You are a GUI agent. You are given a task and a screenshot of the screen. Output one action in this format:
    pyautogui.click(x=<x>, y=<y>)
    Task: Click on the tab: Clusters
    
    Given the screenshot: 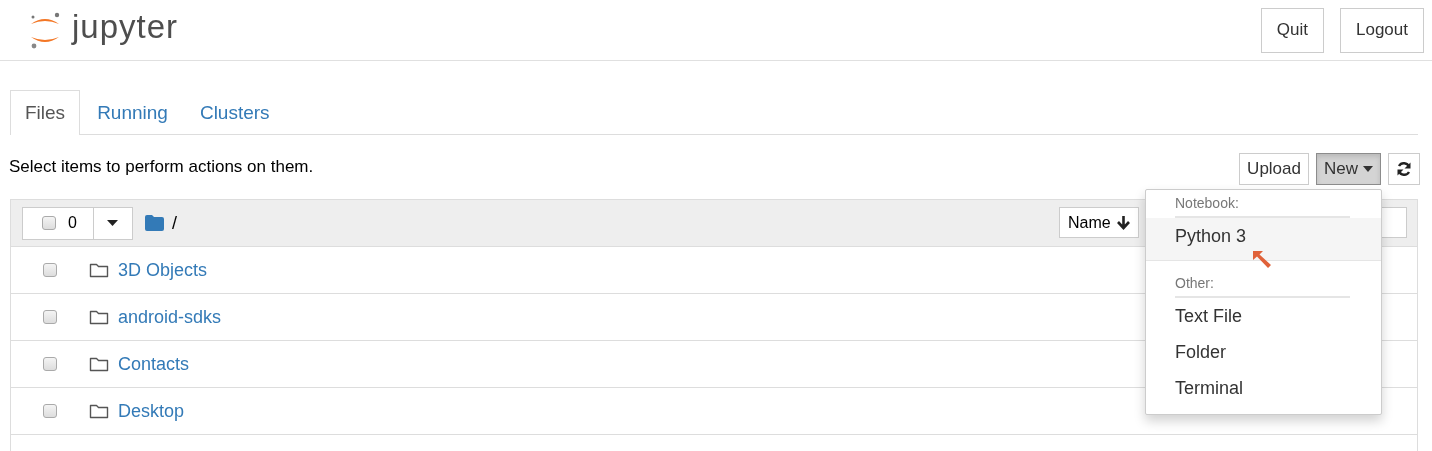 What is the action you would take?
    pyautogui.click(x=234, y=112)
    